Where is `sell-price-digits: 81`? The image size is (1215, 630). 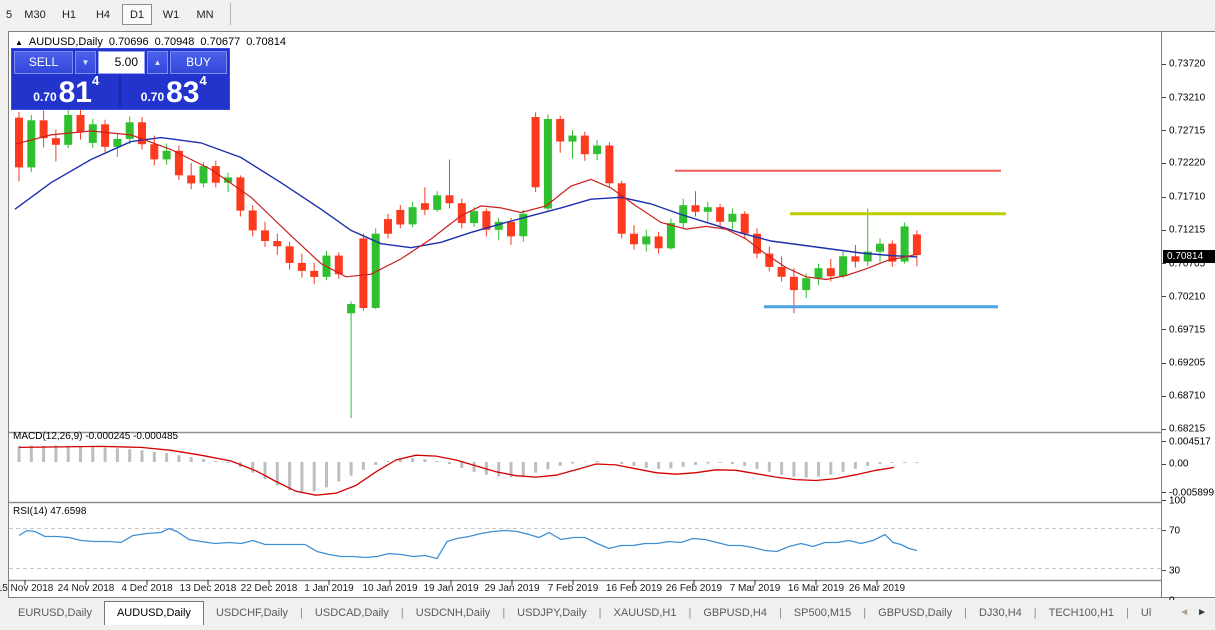
sell-price-digits: 81 is located at coordinates (75, 92).